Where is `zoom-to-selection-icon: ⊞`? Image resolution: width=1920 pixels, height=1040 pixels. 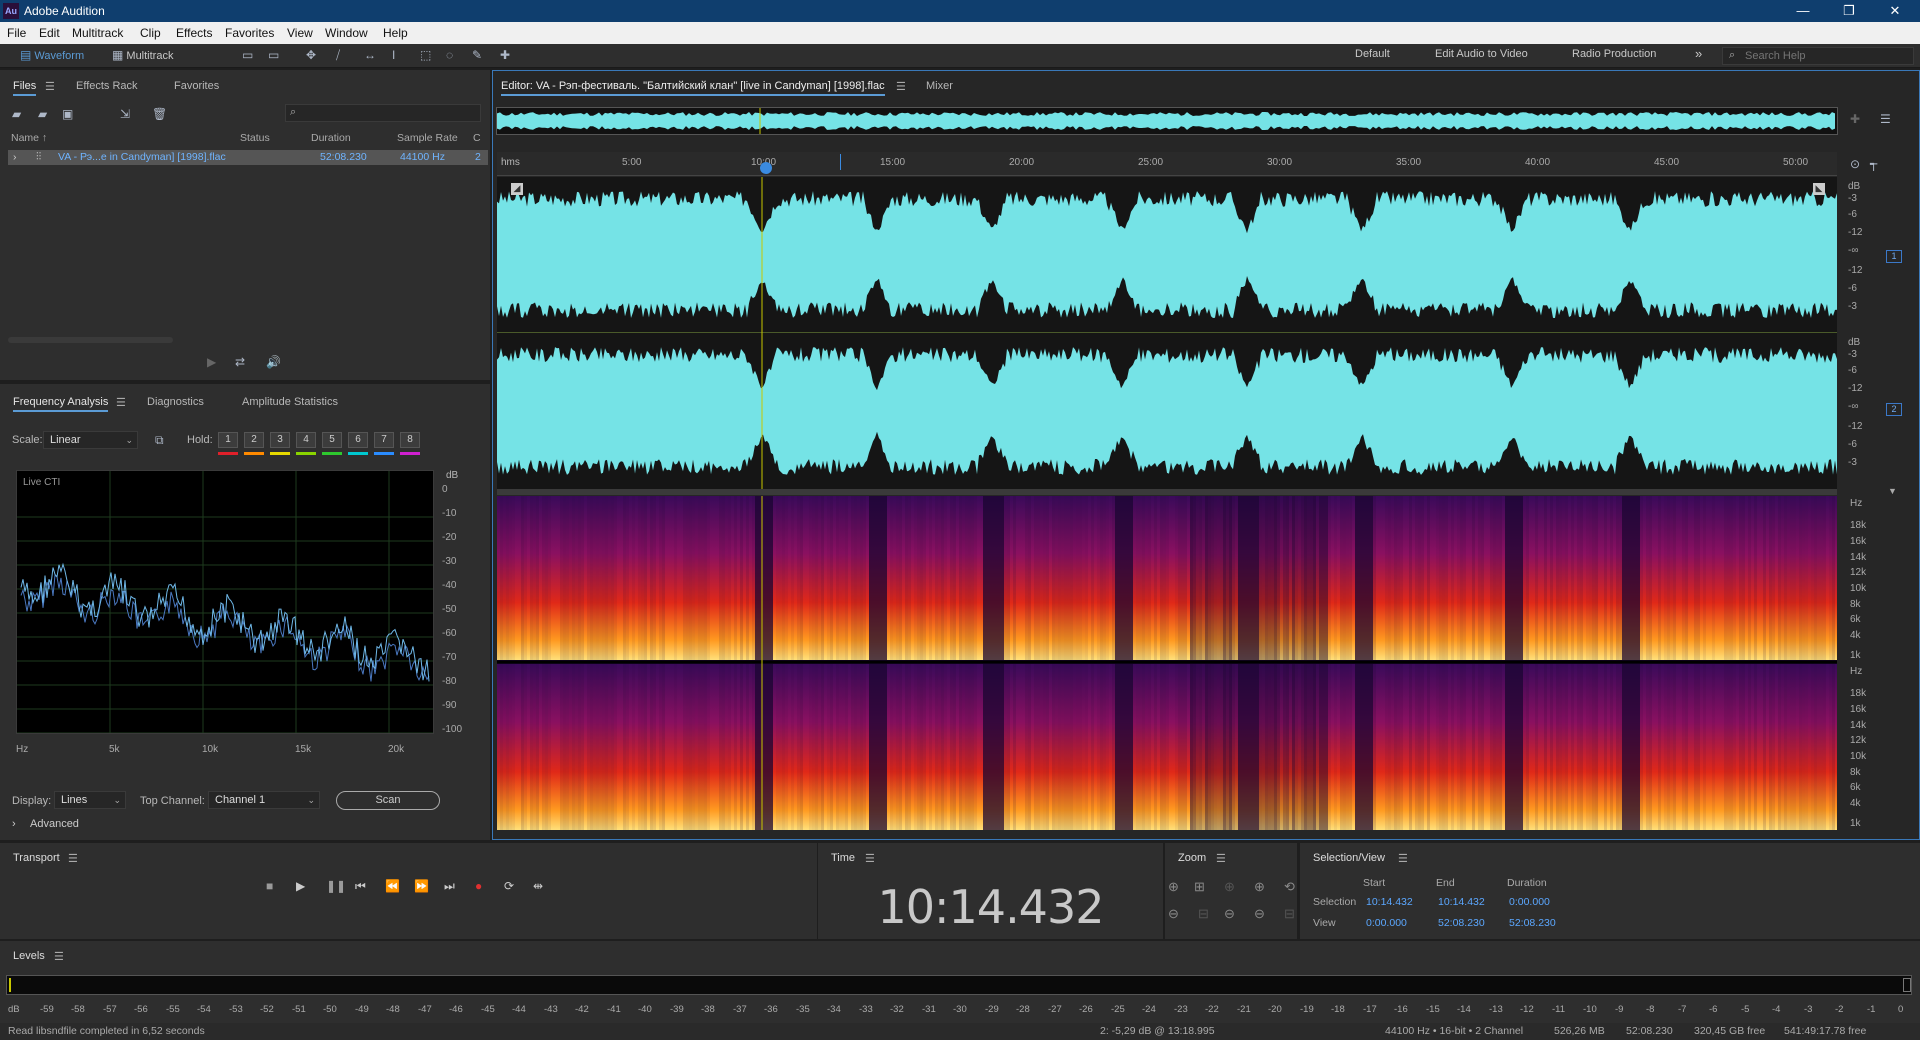 zoom-to-selection-icon: ⊞ is located at coordinates (1199, 887).